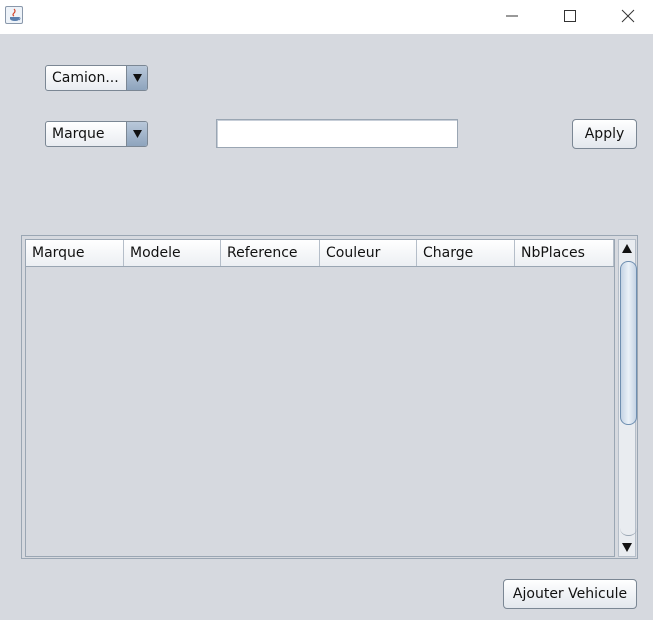 This screenshot has width=653, height=620. What do you see at coordinates (604, 134) in the screenshot?
I see `apply-button: Apply` at bounding box center [604, 134].